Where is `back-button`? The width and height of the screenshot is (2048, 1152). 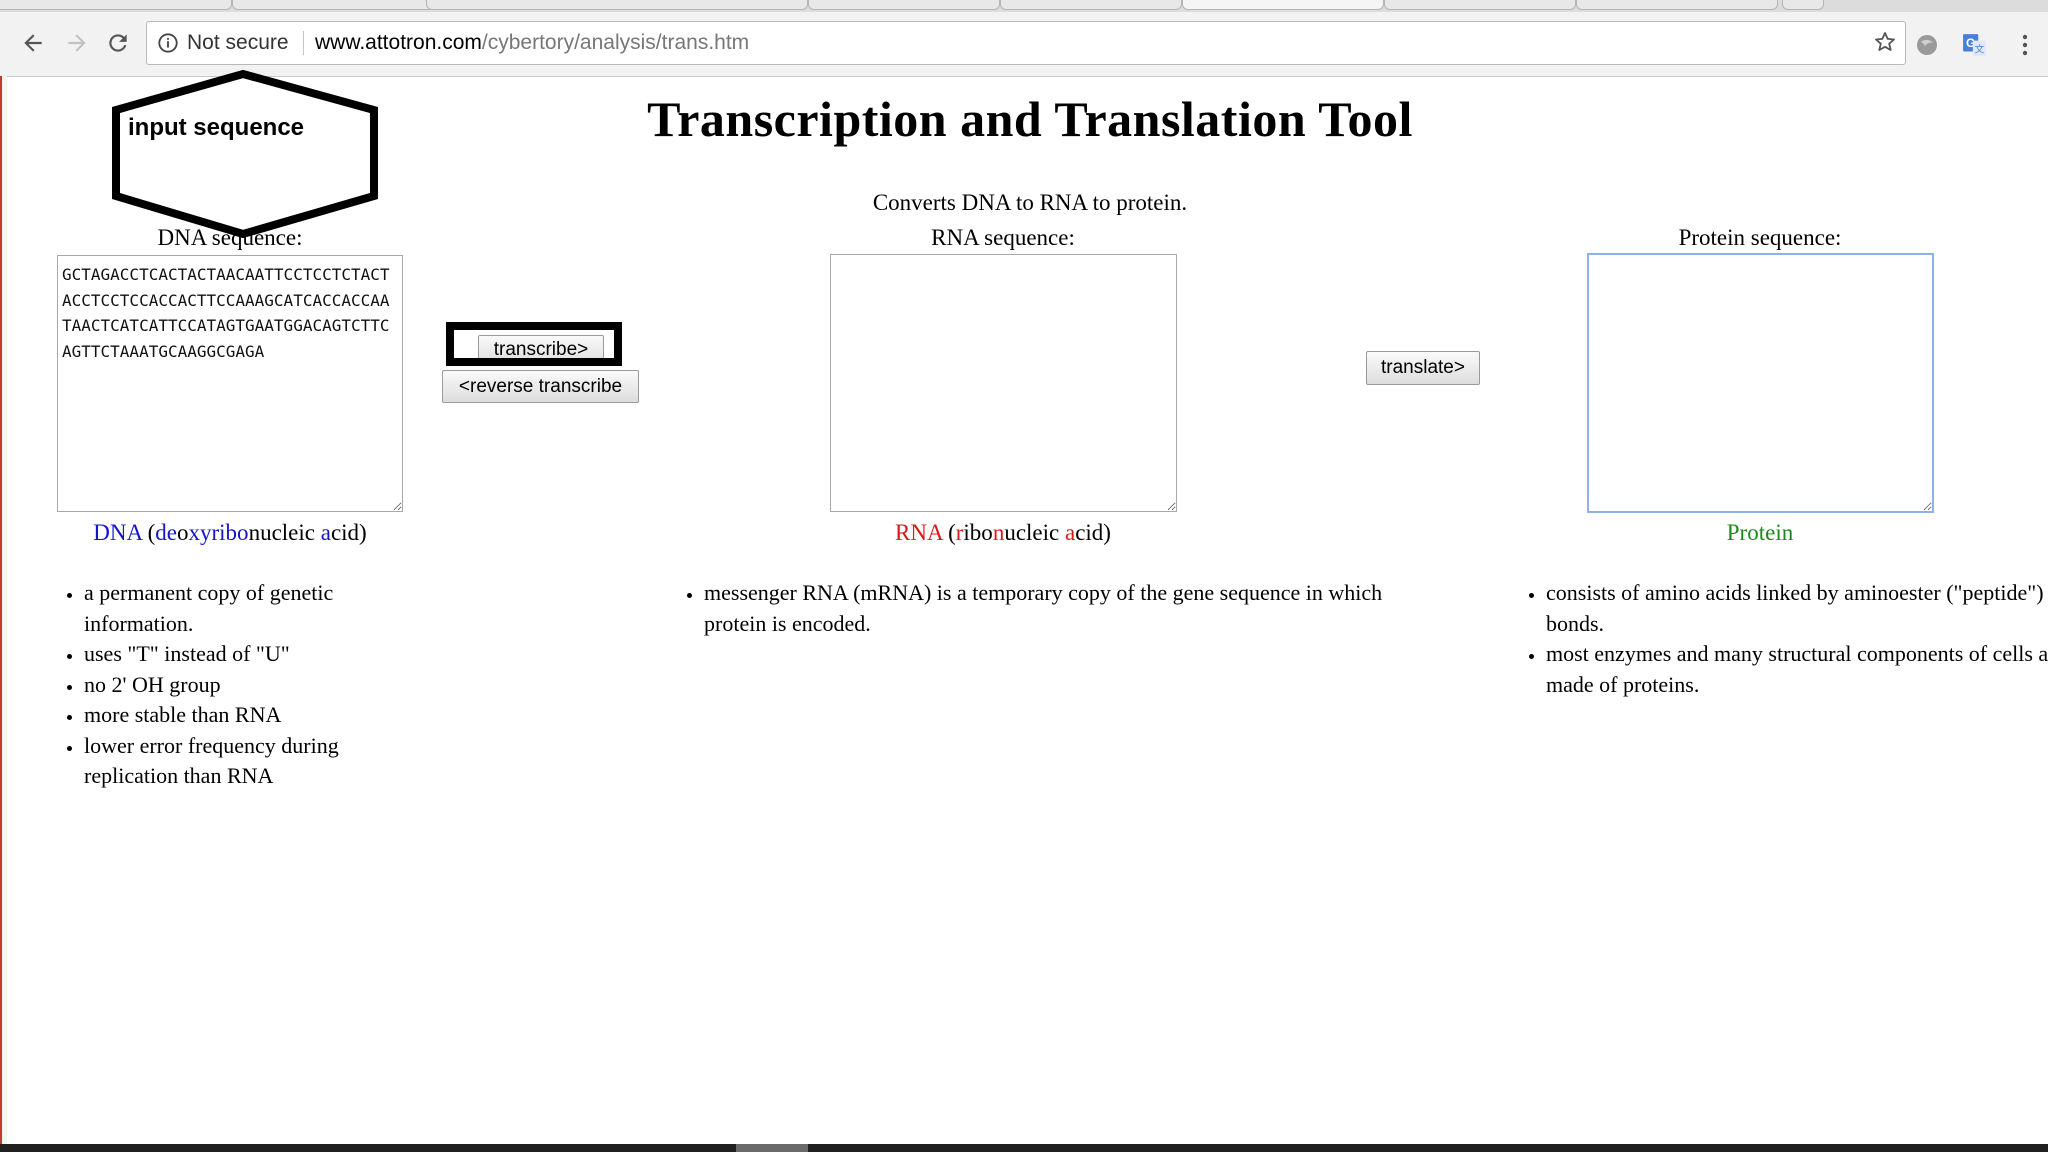
back-button is located at coordinates (33, 43).